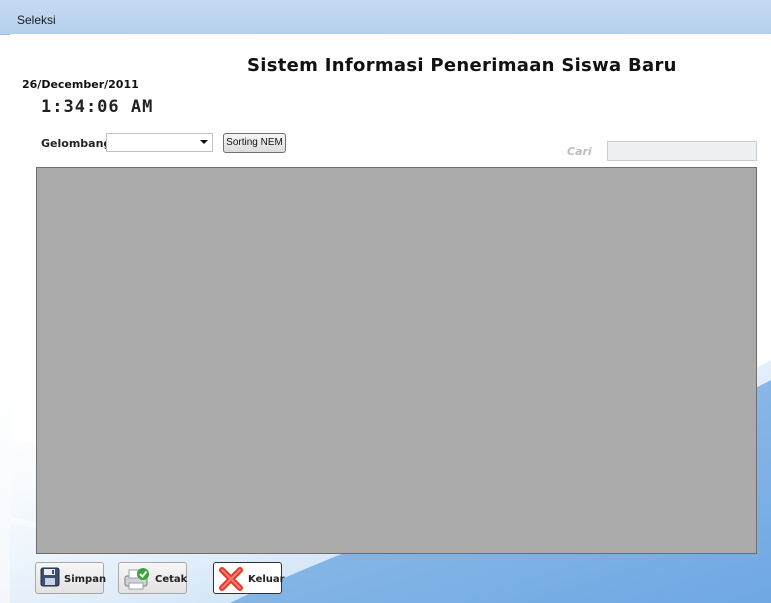 The width and height of the screenshot is (771, 603). What do you see at coordinates (171, 579) in the screenshot?
I see `cetak-label: Cetak` at bounding box center [171, 579].